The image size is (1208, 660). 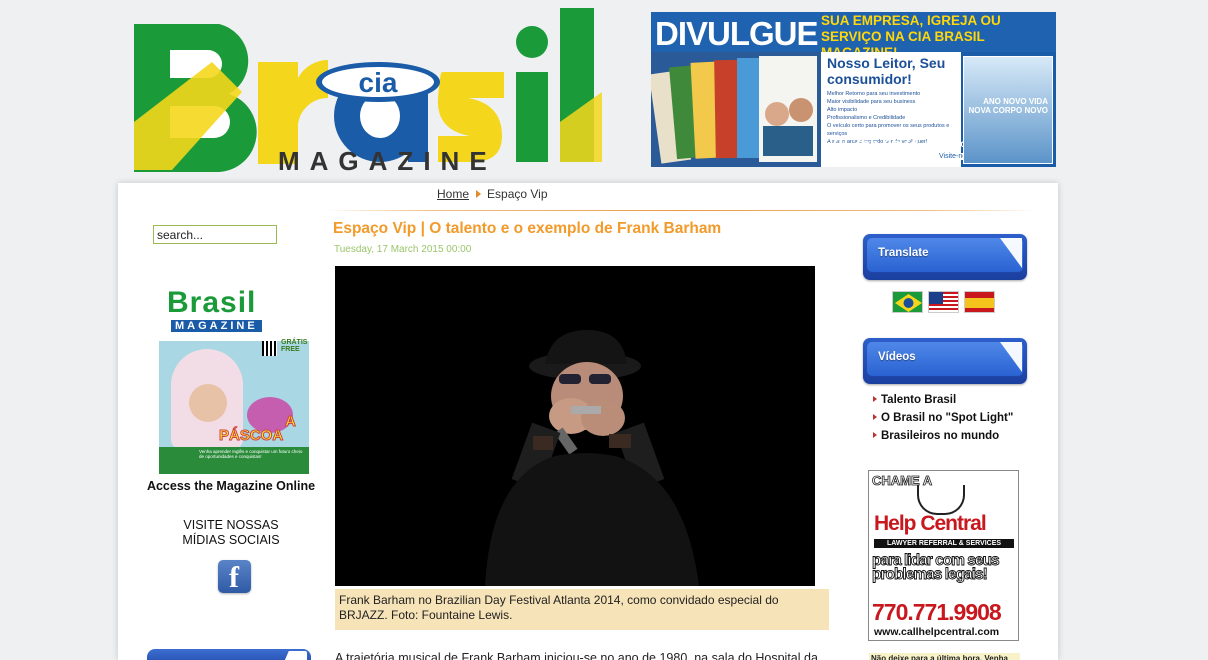 What do you see at coordinates (897, 357) in the screenshot?
I see `videos-label: Vídeos` at bounding box center [897, 357].